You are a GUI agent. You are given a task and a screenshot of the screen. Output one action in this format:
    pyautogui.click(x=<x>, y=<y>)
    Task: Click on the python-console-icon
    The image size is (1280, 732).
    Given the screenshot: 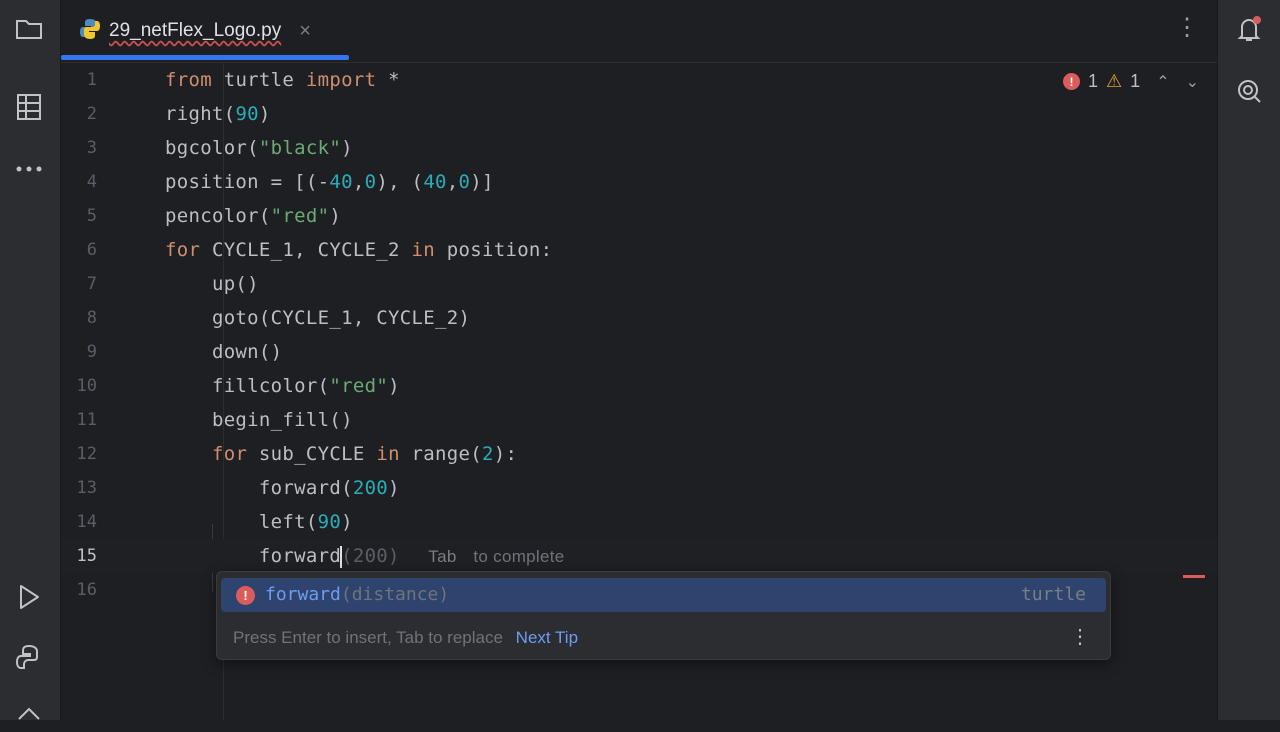 What is the action you would take?
    pyautogui.click(x=29, y=657)
    